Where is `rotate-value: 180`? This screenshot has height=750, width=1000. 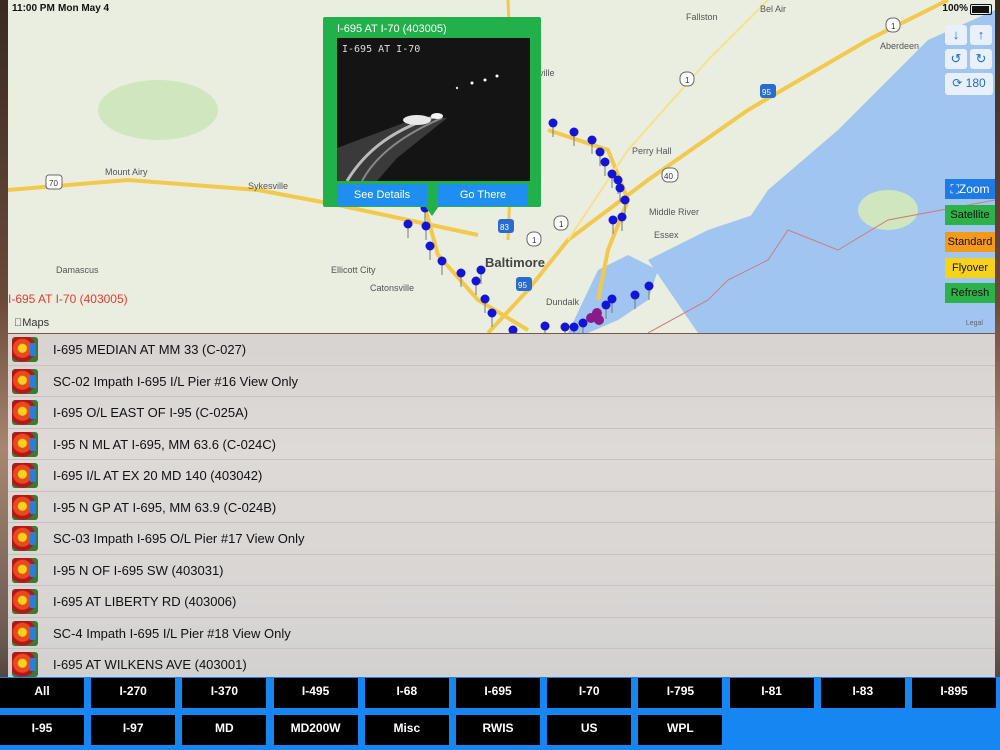
rotate-value: 180 is located at coordinates (975, 83).